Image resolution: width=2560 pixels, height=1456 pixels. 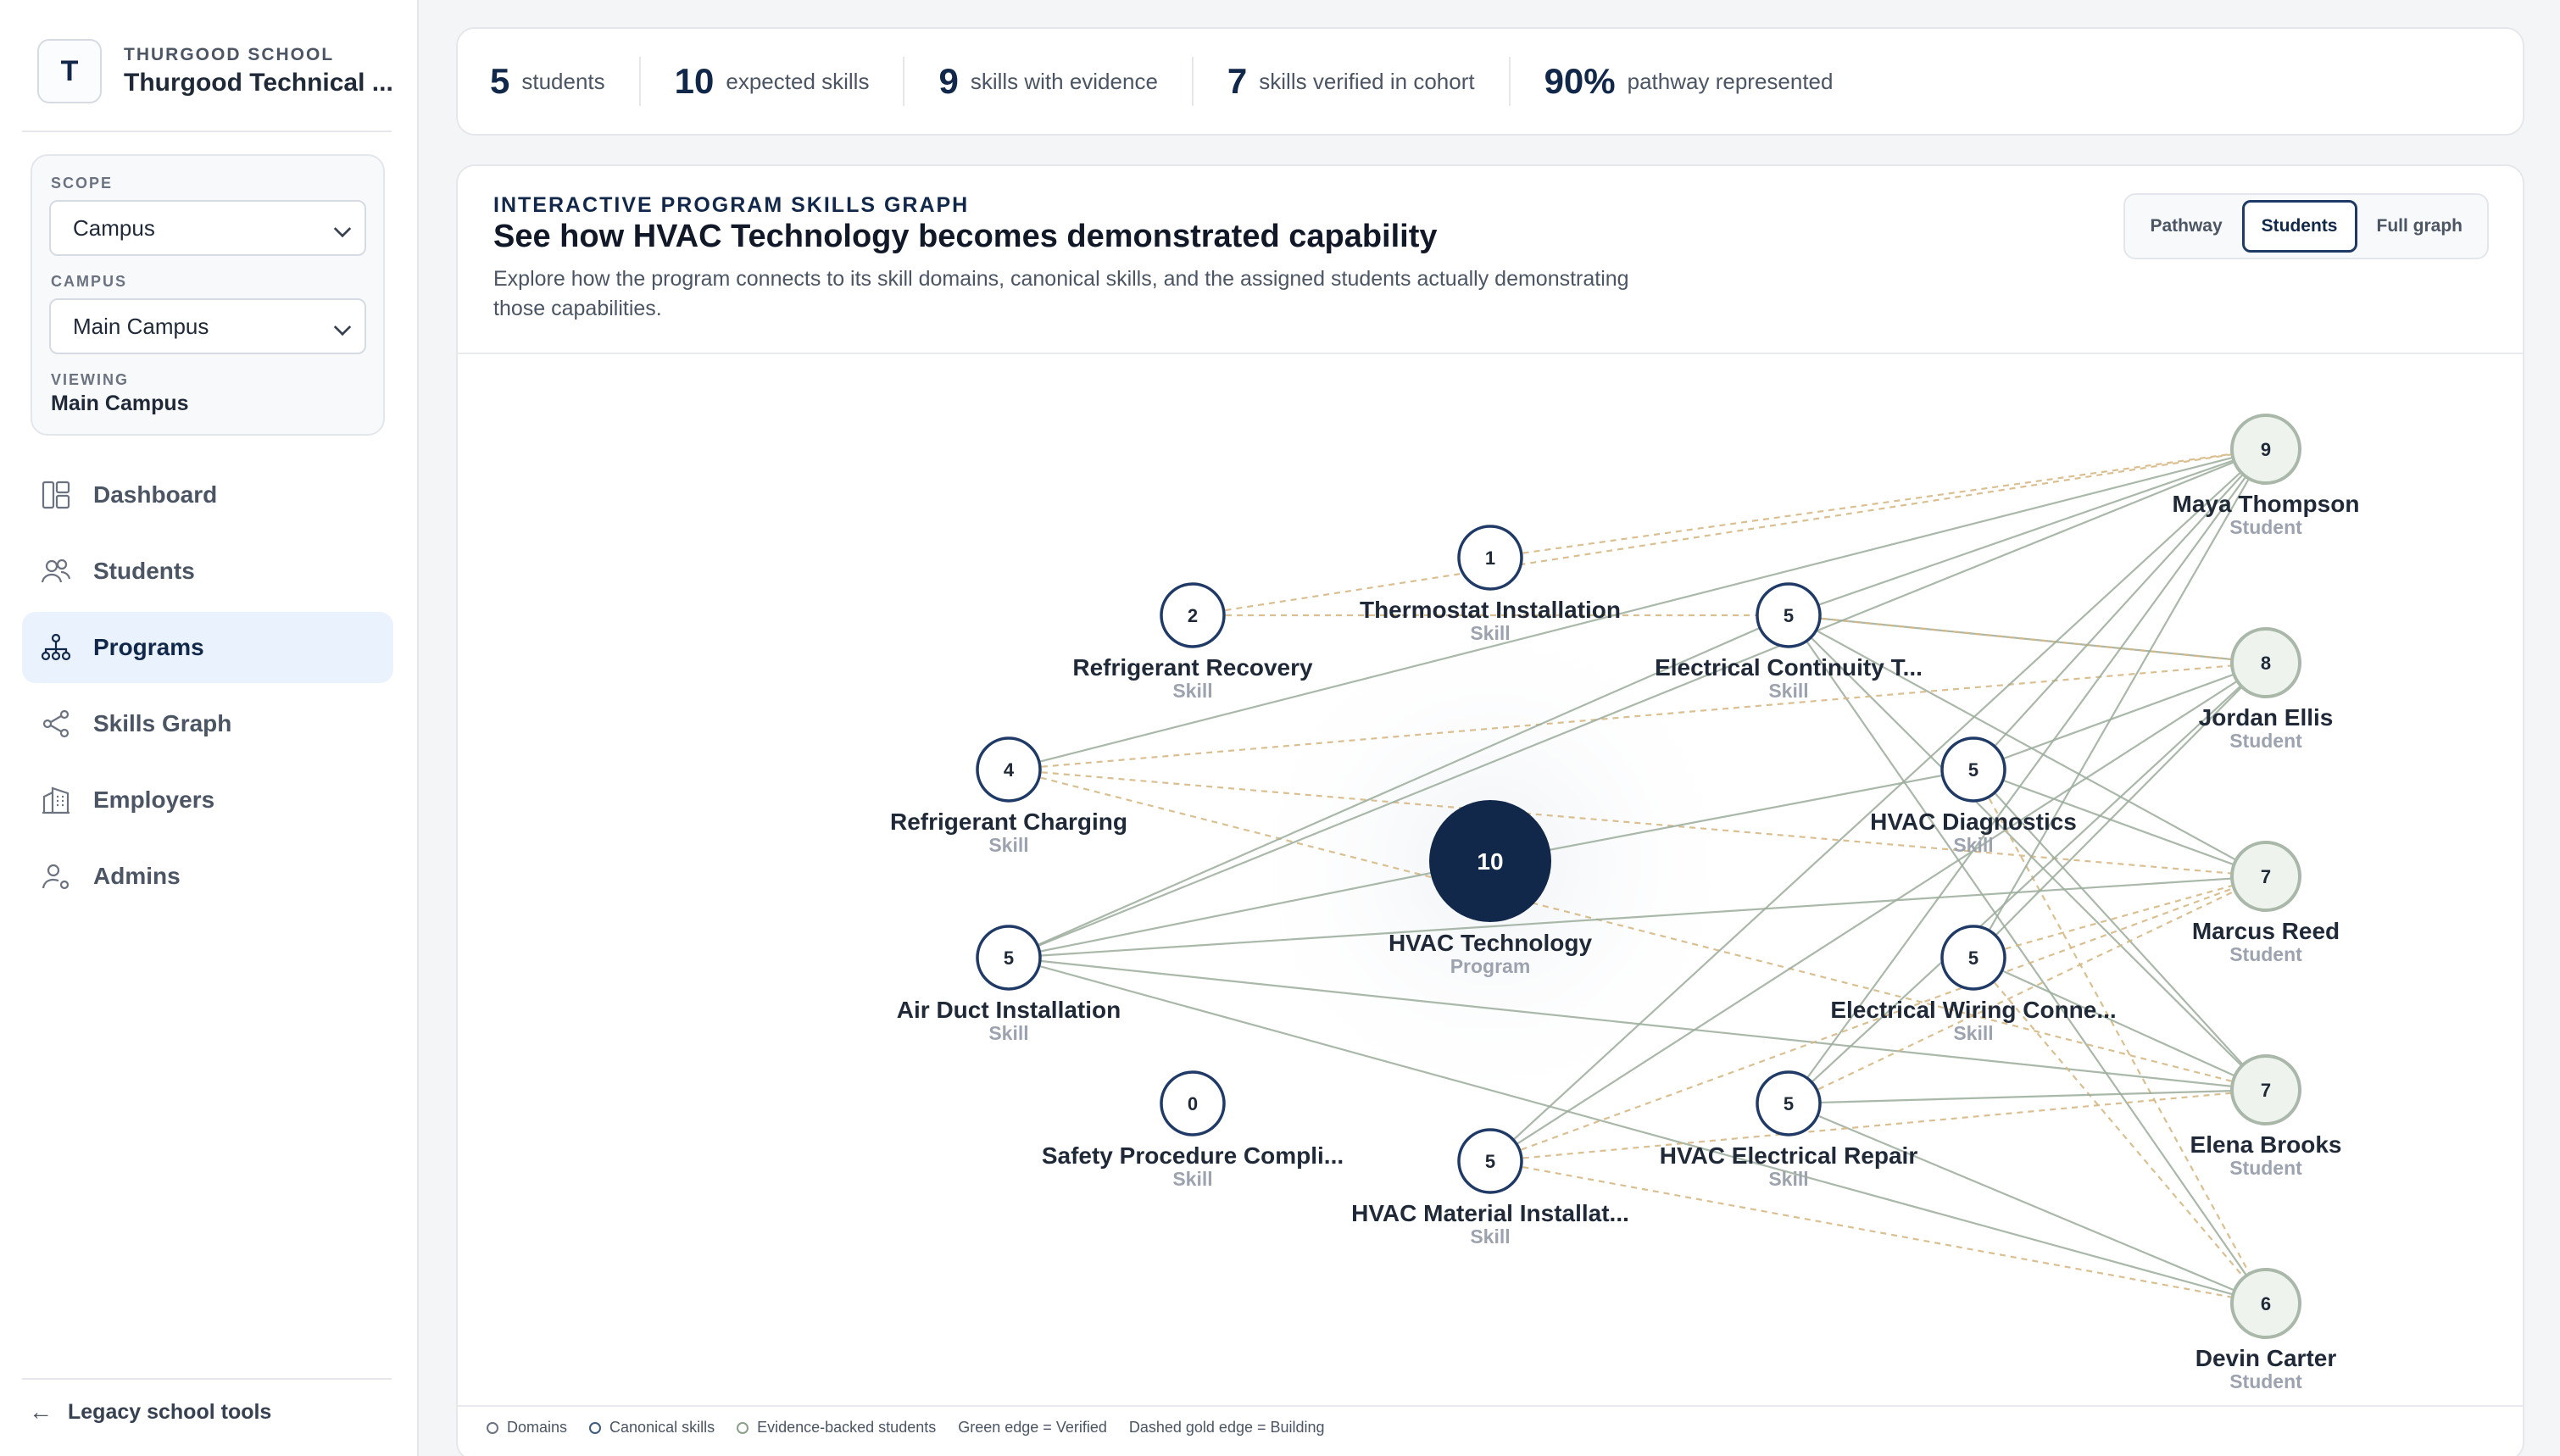 What do you see at coordinates (1192, 668) in the screenshot?
I see `skill-node-label: Refrigerant Recovery` at bounding box center [1192, 668].